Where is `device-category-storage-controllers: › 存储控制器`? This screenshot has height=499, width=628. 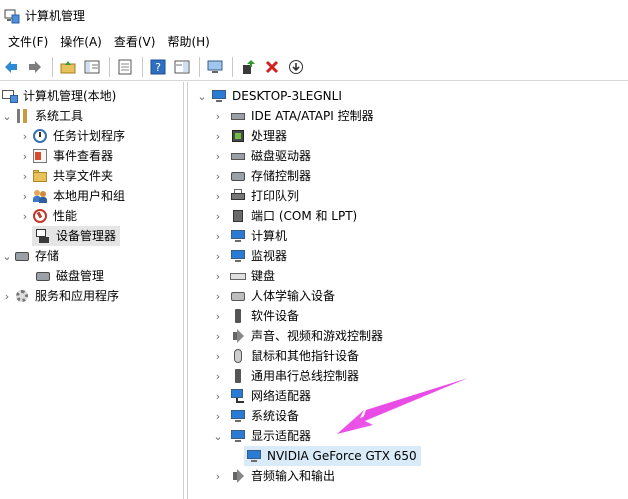
device-category-storage-controllers: › 存储控制器 is located at coordinates (261, 176).